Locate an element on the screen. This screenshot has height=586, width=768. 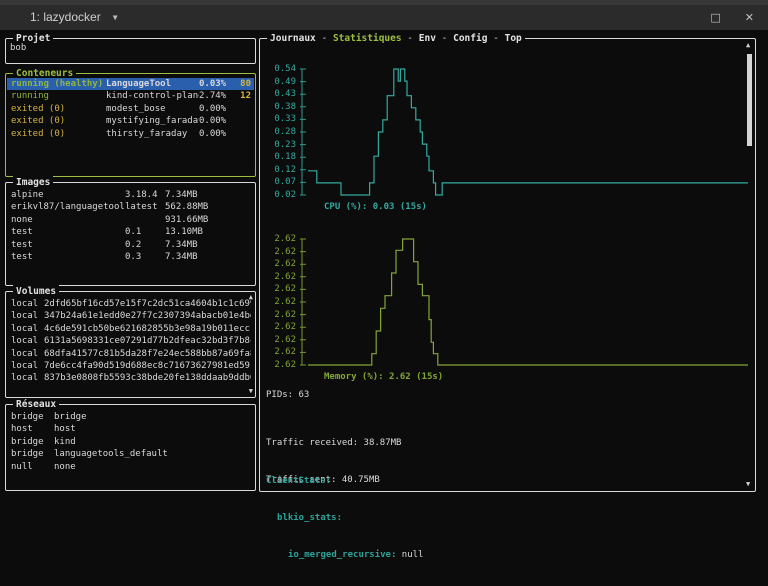
network-row: null none is located at coordinates (130, 467).